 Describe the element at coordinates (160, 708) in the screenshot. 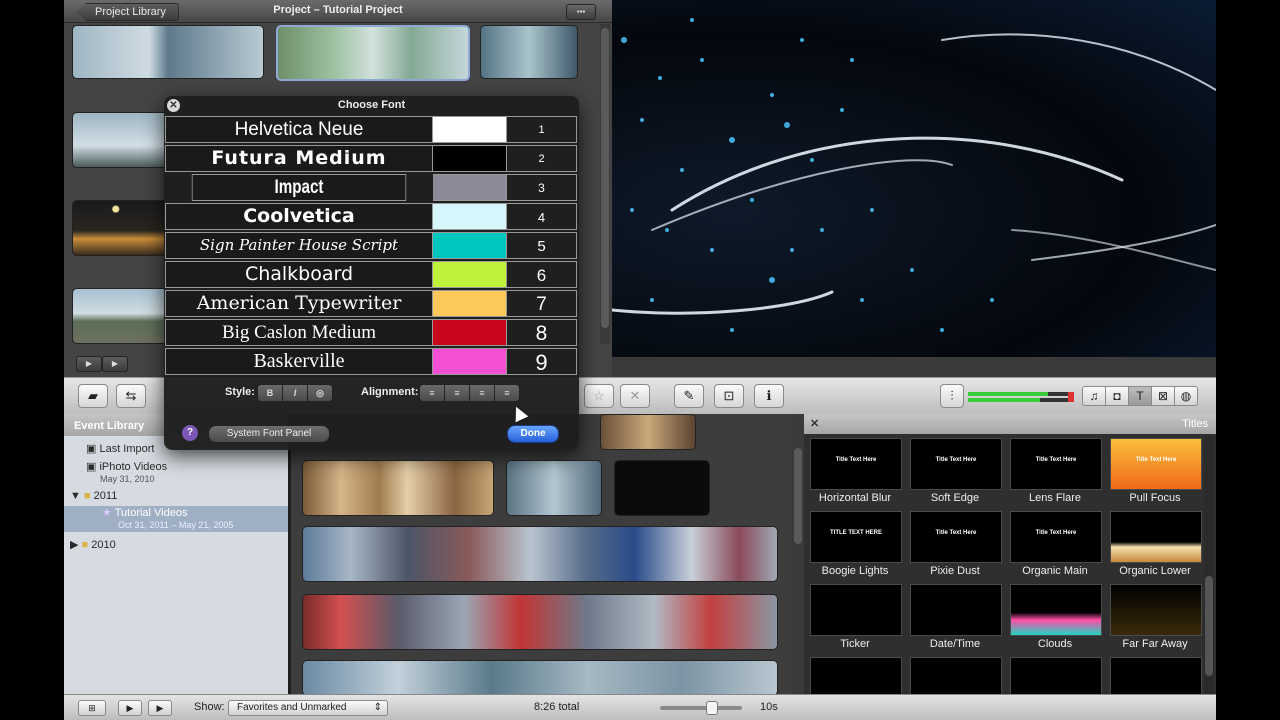

I see `play-event-button: ▶` at that location.